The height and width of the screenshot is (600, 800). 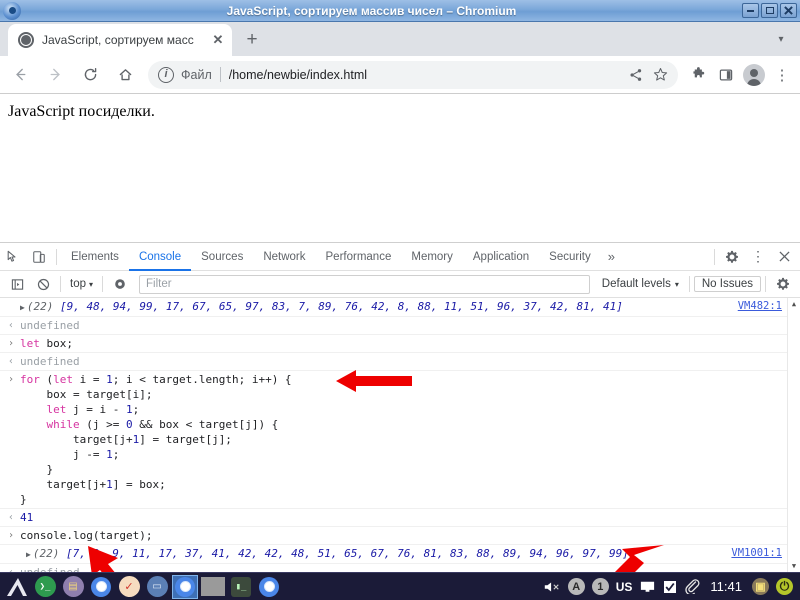 What do you see at coordinates (400, 536) in the screenshot?
I see `console-row-input-console-log: › console.log(target);` at bounding box center [400, 536].